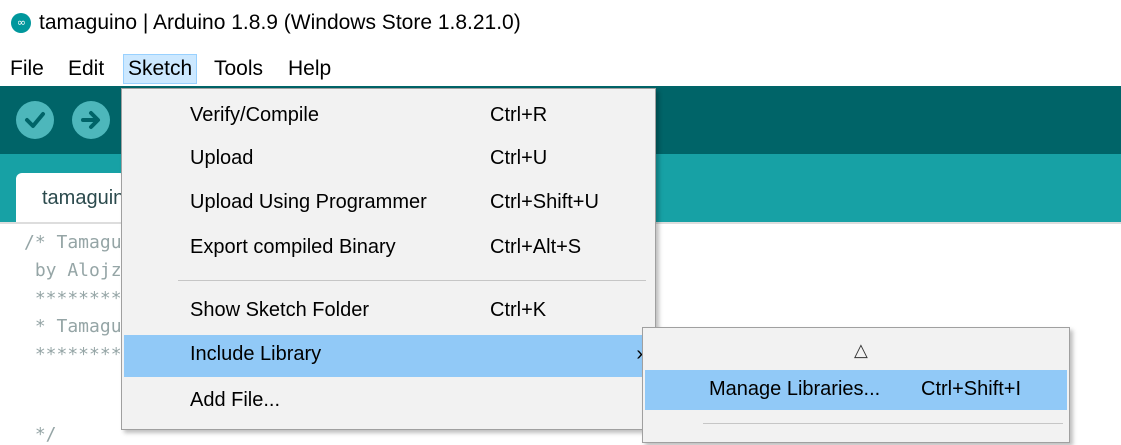  I want to click on menu-item-shortcut: Ctrl+R, so click(519, 115).